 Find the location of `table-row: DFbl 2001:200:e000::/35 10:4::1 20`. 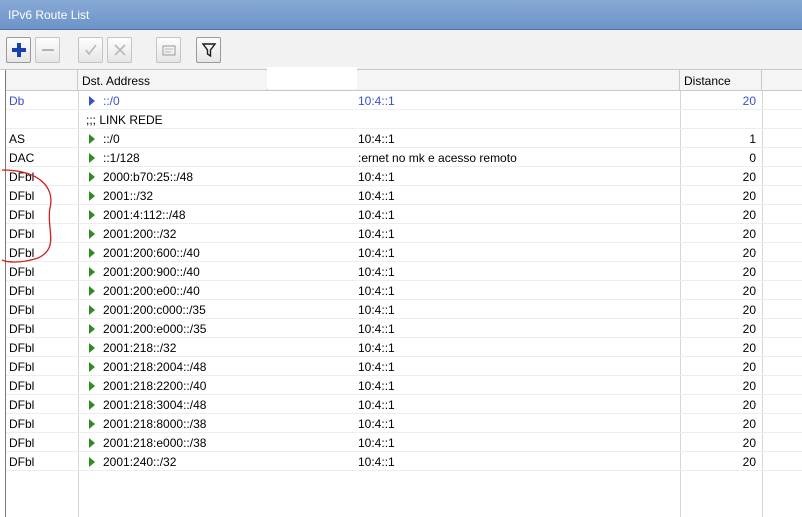

table-row: DFbl 2001:200:e000::/35 10:4::1 20 is located at coordinates (404, 328).